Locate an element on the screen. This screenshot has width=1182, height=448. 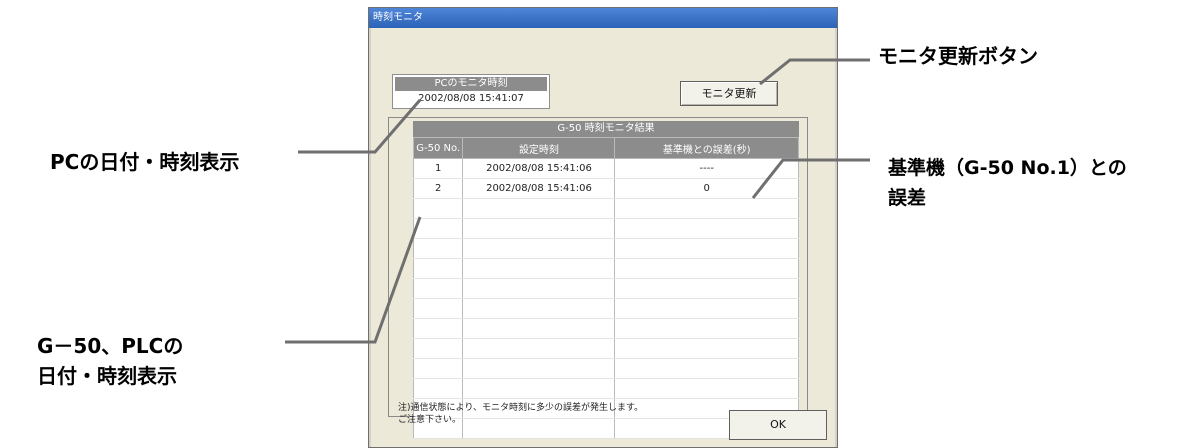
callout-label-reference-line2: 誤差 is located at coordinates (907, 198).